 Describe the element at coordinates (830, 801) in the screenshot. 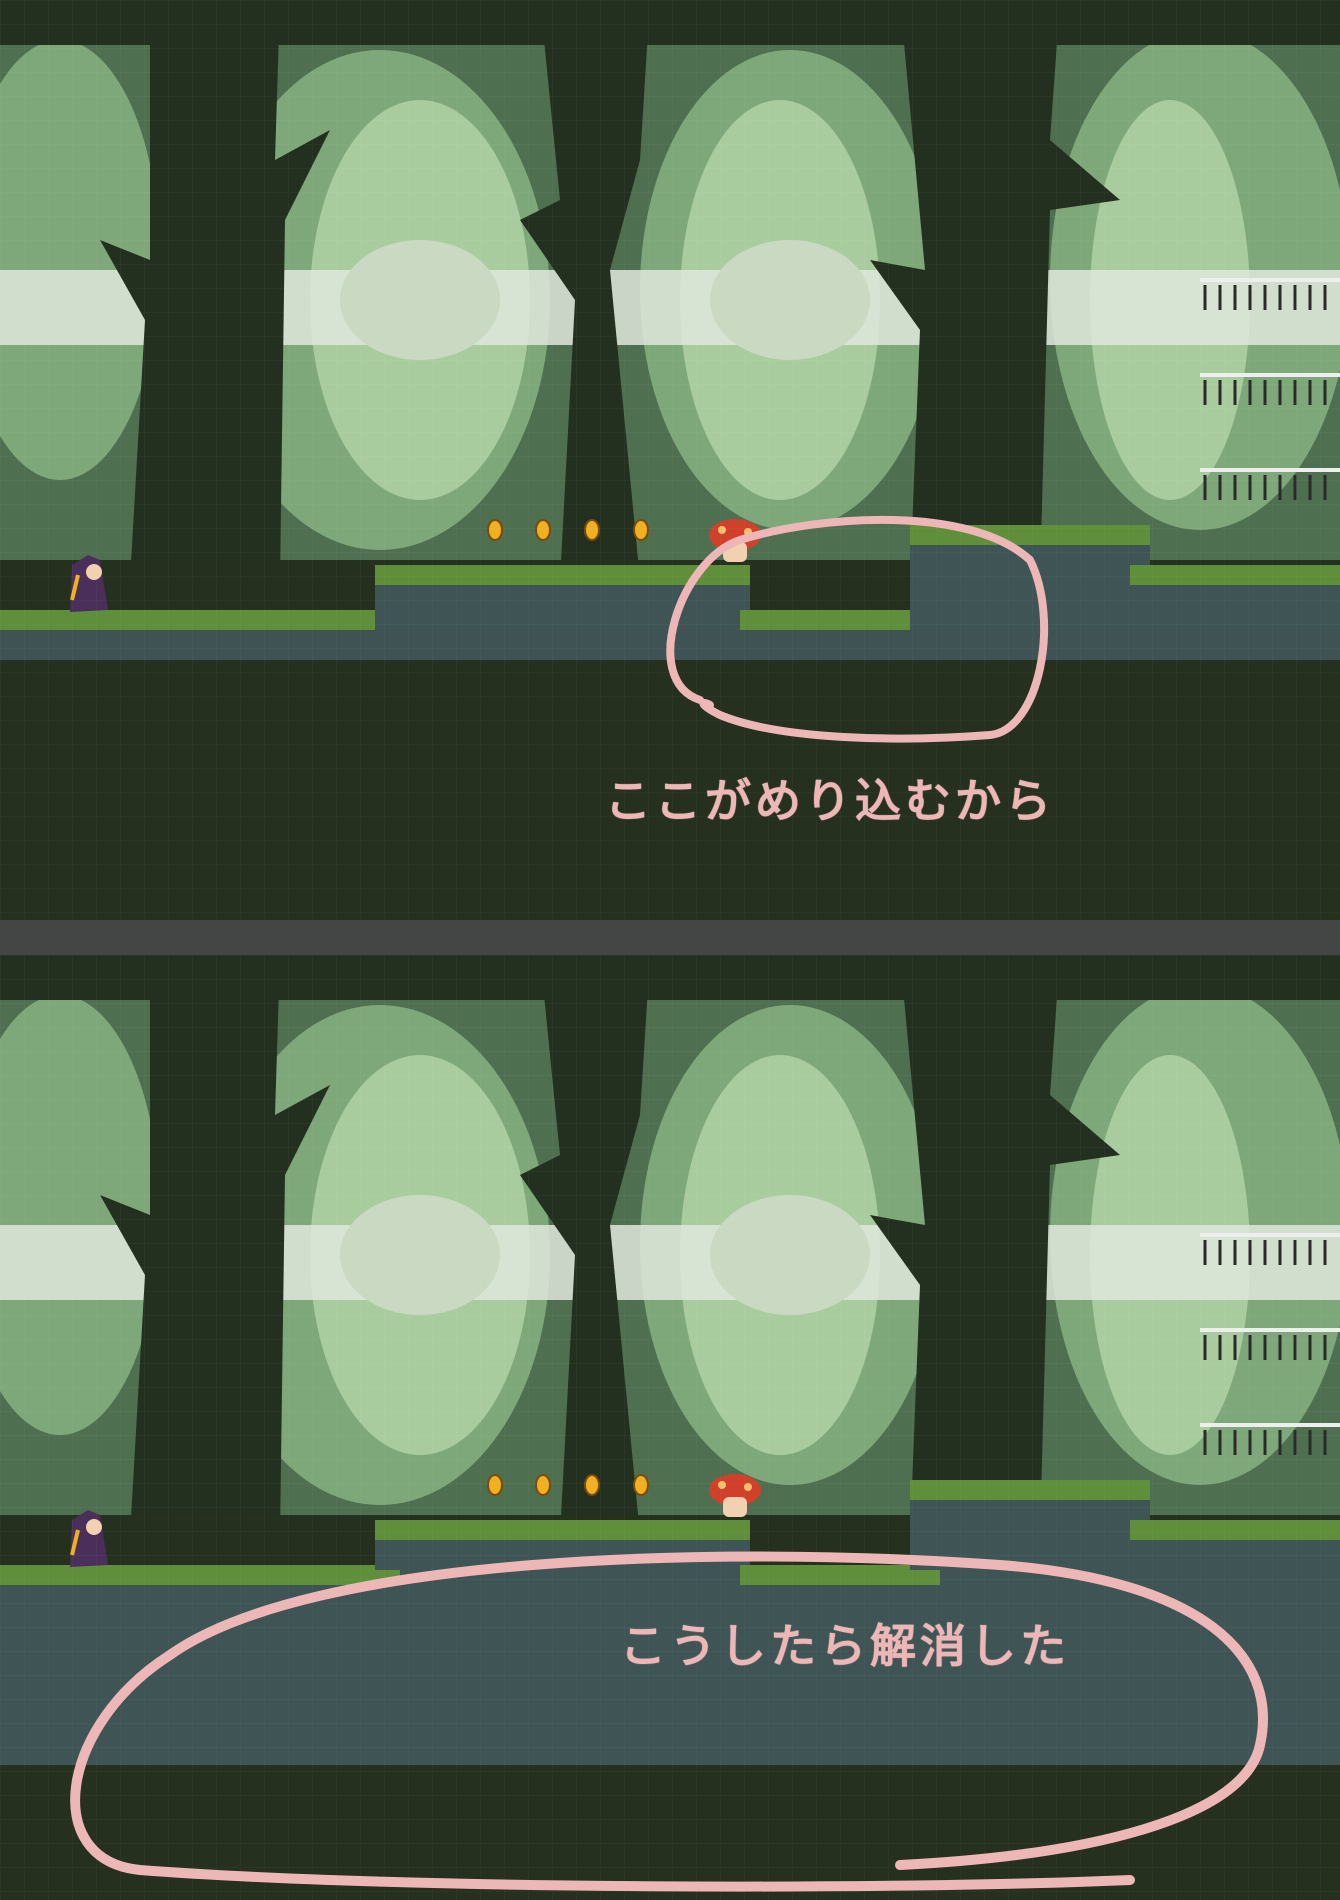

I see `annotation-text-problem: ここがめり込むから` at that location.